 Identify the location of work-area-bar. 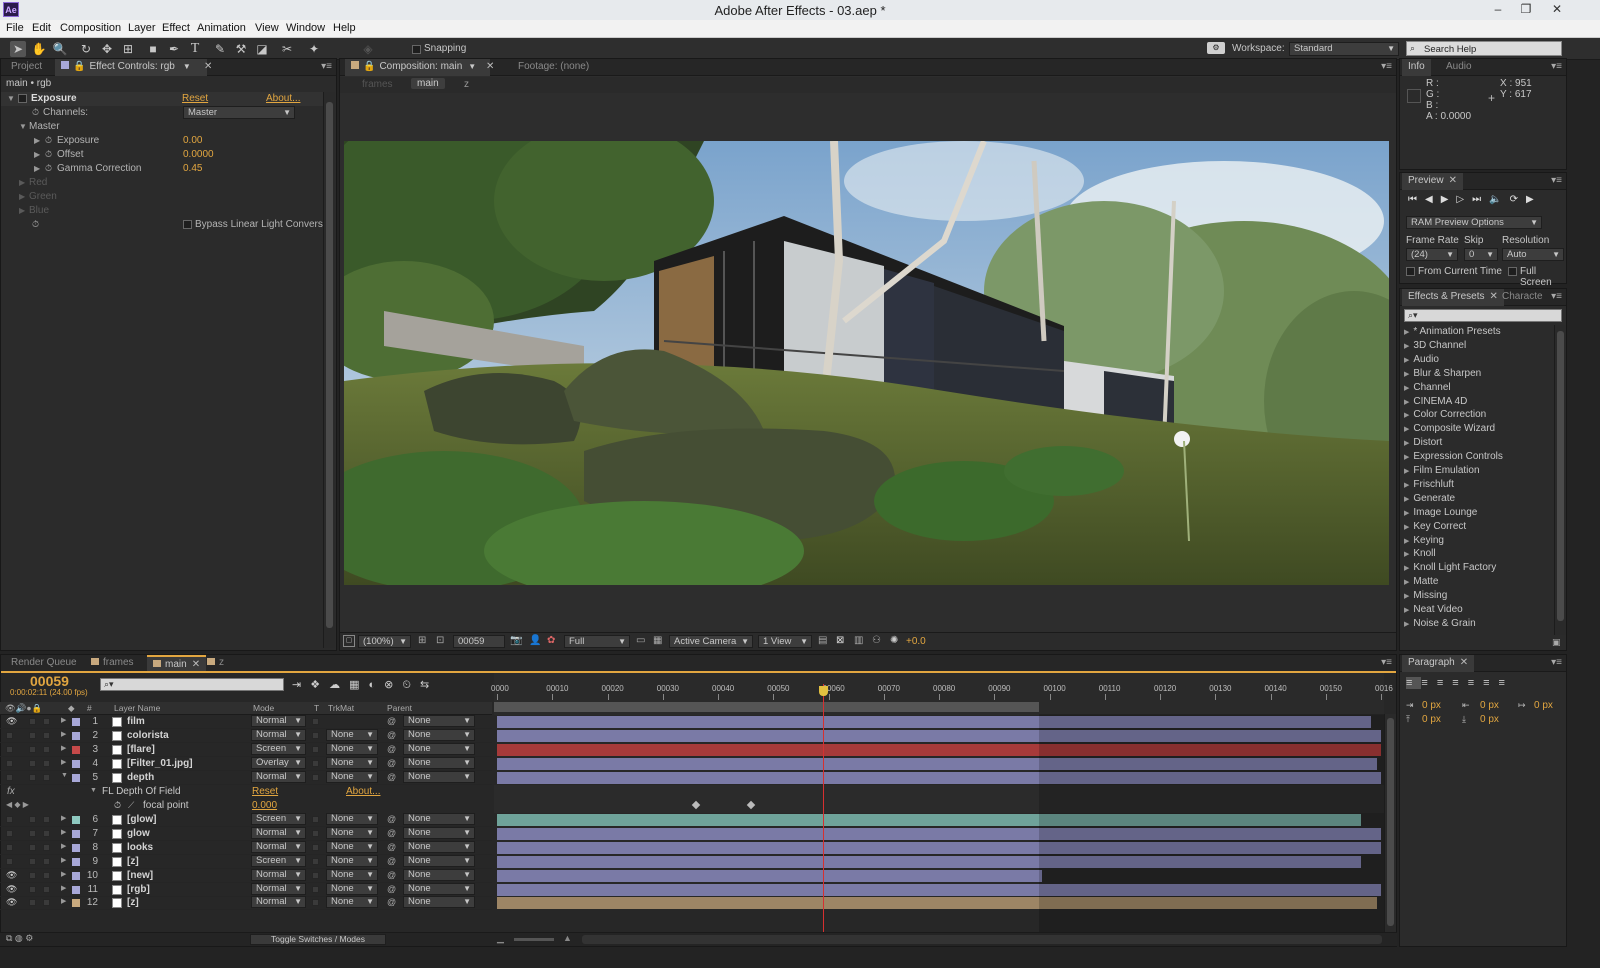
(766, 707).